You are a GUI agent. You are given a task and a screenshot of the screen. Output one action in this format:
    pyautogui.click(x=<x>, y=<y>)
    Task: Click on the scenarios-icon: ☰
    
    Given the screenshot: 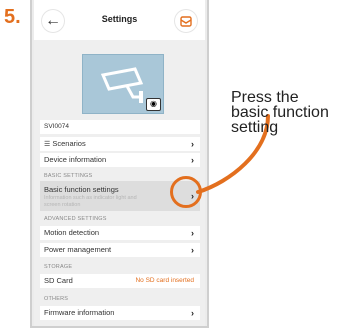 What is the action you would take?
    pyautogui.click(x=47, y=144)
    